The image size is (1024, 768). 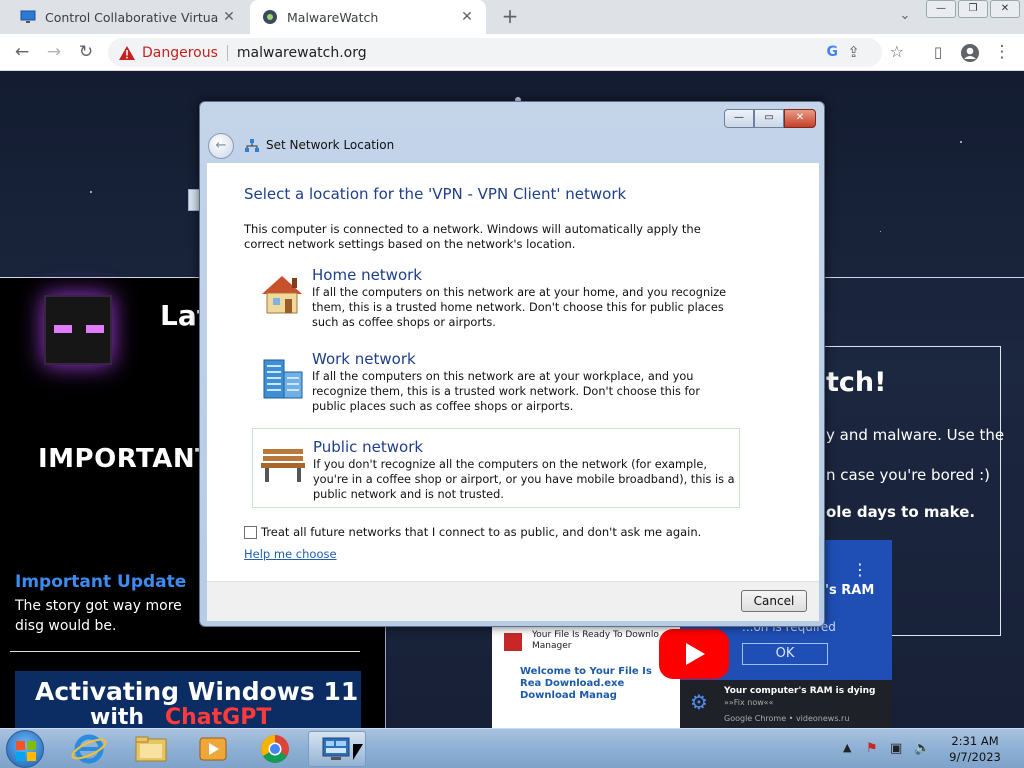 I want to click on option-label: Public network, so click(x=368, y=447).